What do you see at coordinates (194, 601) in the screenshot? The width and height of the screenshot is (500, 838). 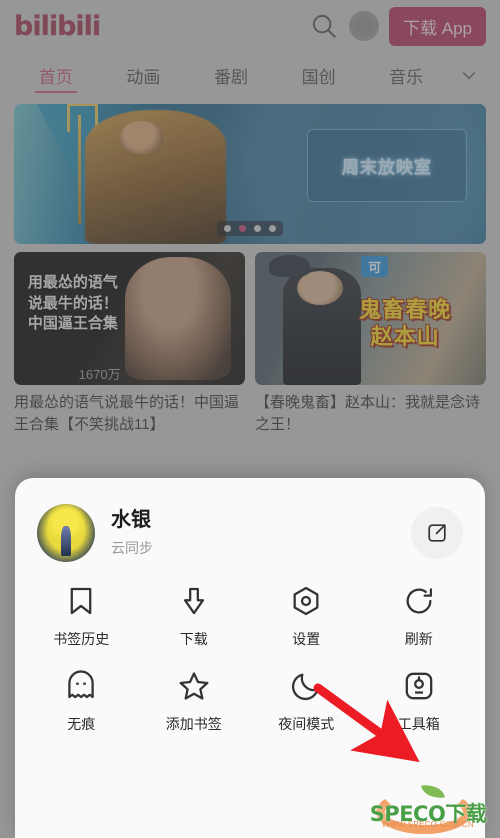 I see `download-icon` at bounding box center [194, 601].